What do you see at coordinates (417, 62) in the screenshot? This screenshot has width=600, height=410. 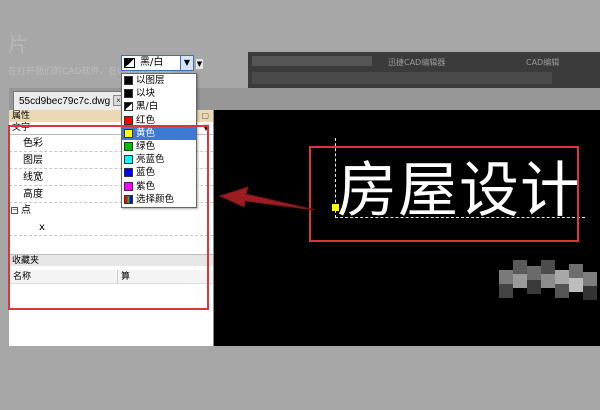 I see `background-app-title: 迅捷CAD编辑器` at bounding box center [417, 62].